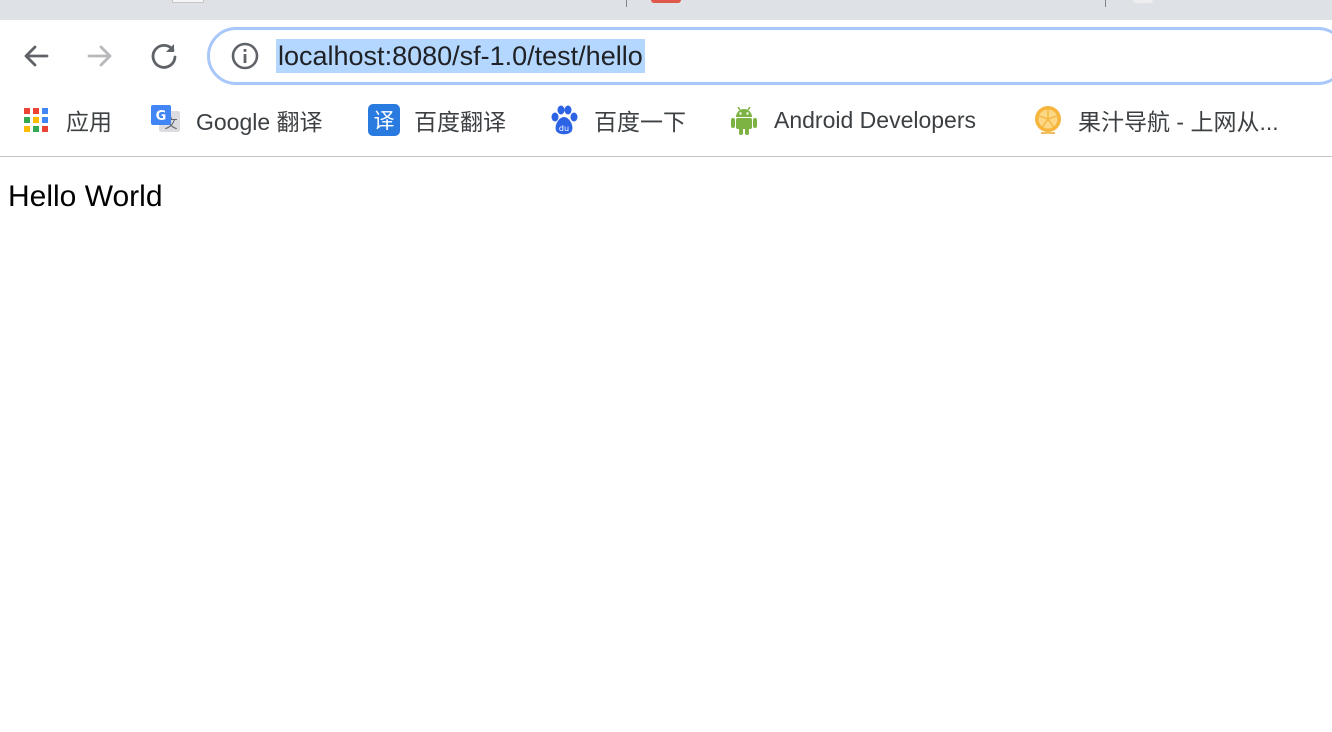 Image resolution: width=1332 pixels, height=732 pixels. I want to click on bookmark-android-developers: Android Developers, so click(852, 120).